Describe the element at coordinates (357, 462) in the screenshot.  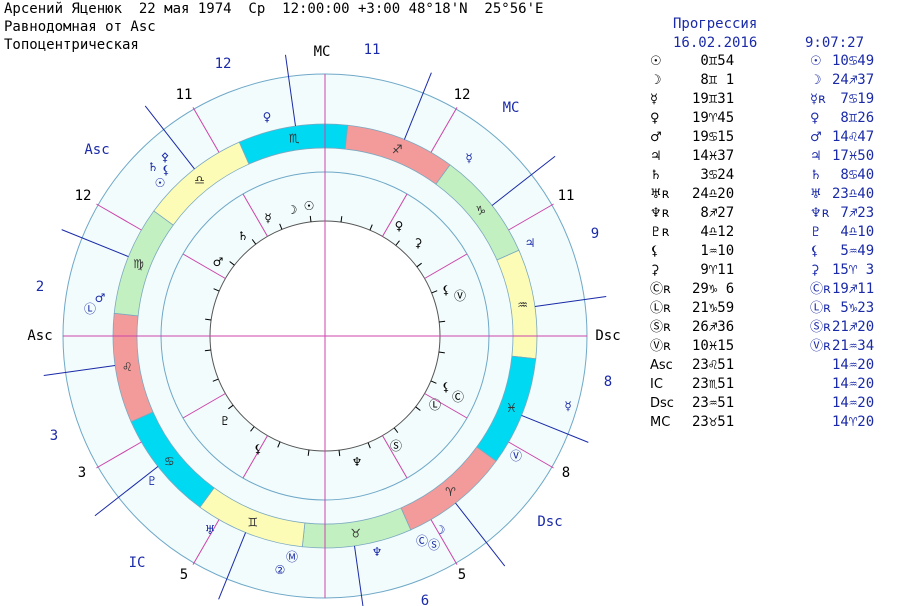
I see `natal-planet-glyph: ♆` at that location.